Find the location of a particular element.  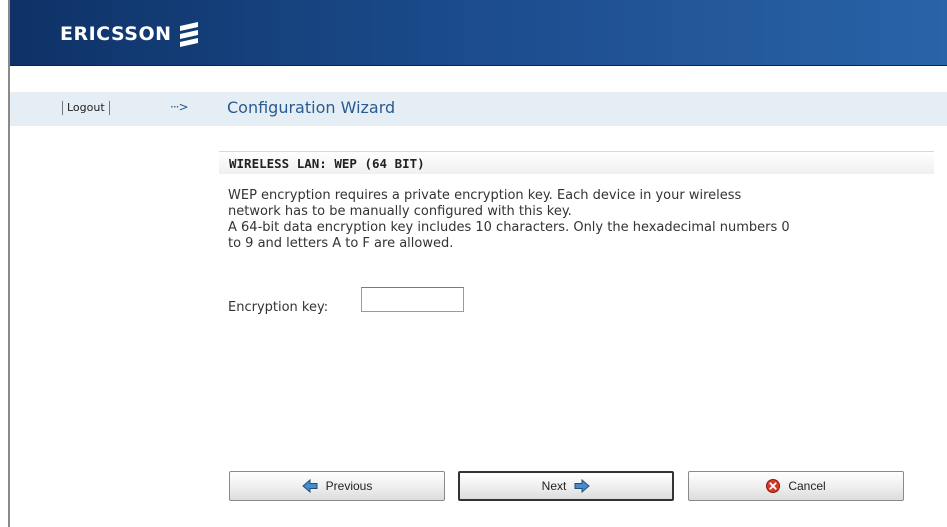

next-button-label: Next is located at coordinates (554, 486).